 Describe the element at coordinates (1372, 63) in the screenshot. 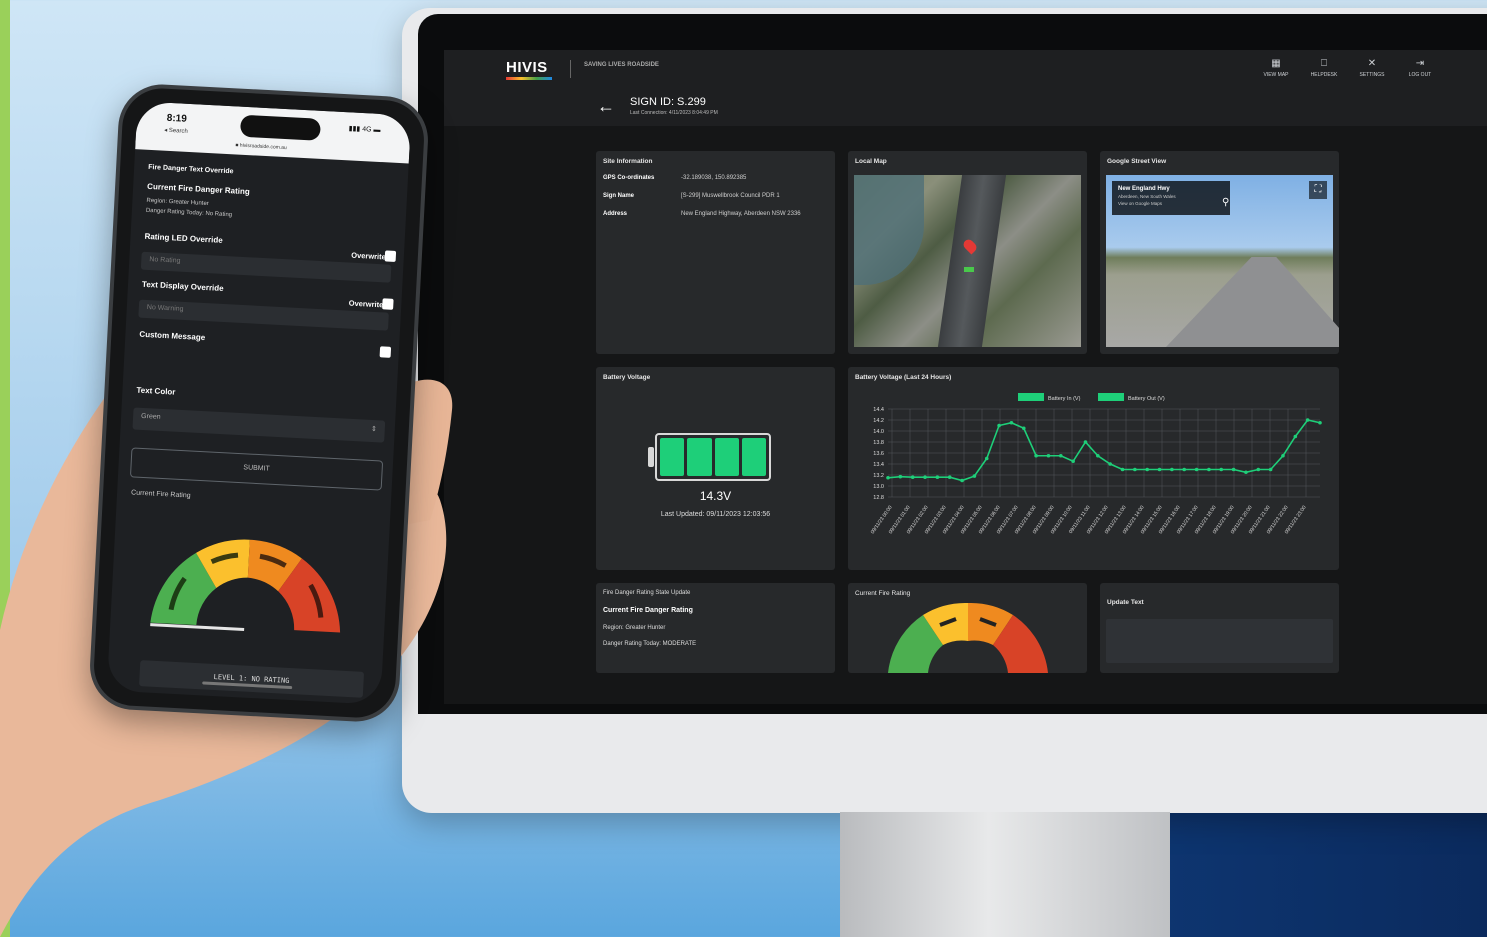

I see `settings-icon: ✕` at that location.